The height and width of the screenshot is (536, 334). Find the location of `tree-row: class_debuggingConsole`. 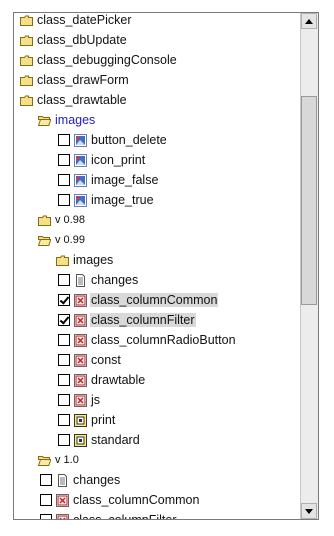

tree-row: class_debuggingConsole is located at coordinates (99, 60).